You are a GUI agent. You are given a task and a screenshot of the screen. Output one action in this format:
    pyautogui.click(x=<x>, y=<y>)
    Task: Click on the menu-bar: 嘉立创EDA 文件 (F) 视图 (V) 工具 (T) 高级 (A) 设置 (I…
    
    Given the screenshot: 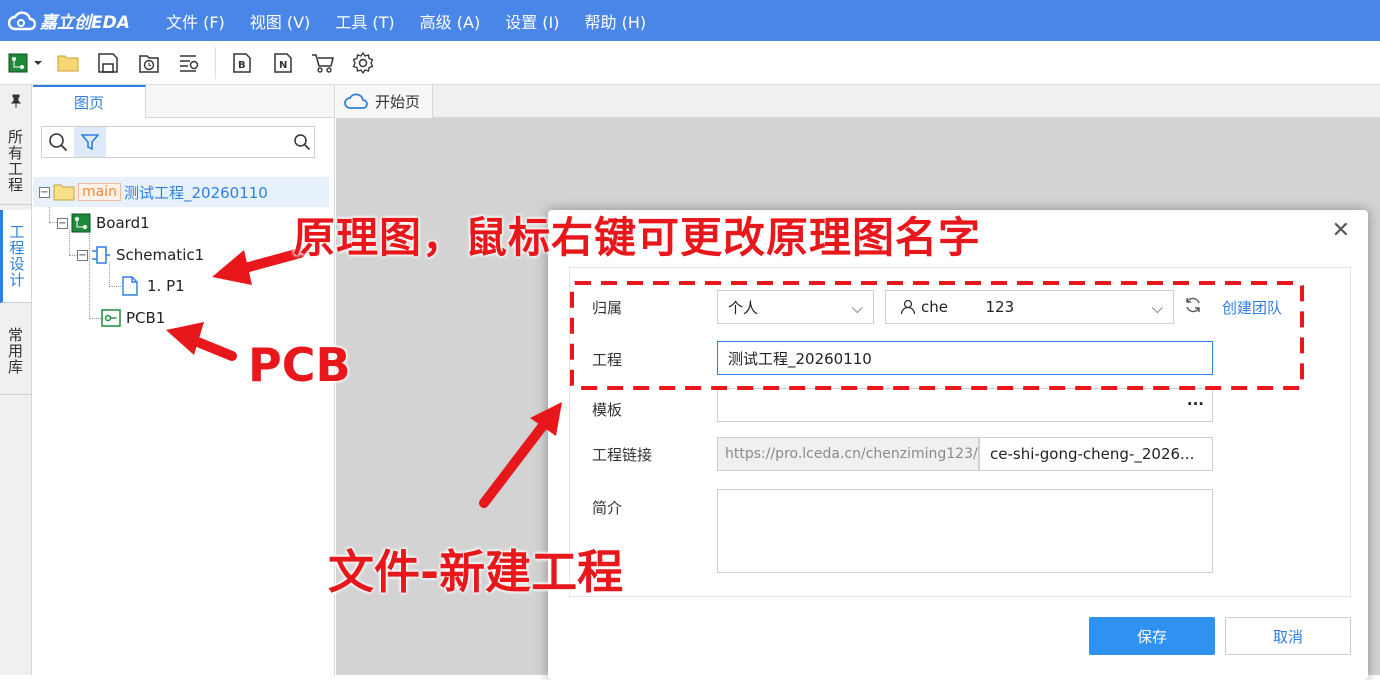 What is the action you would take?
    pyautogui.click(x=690, y=20)
    